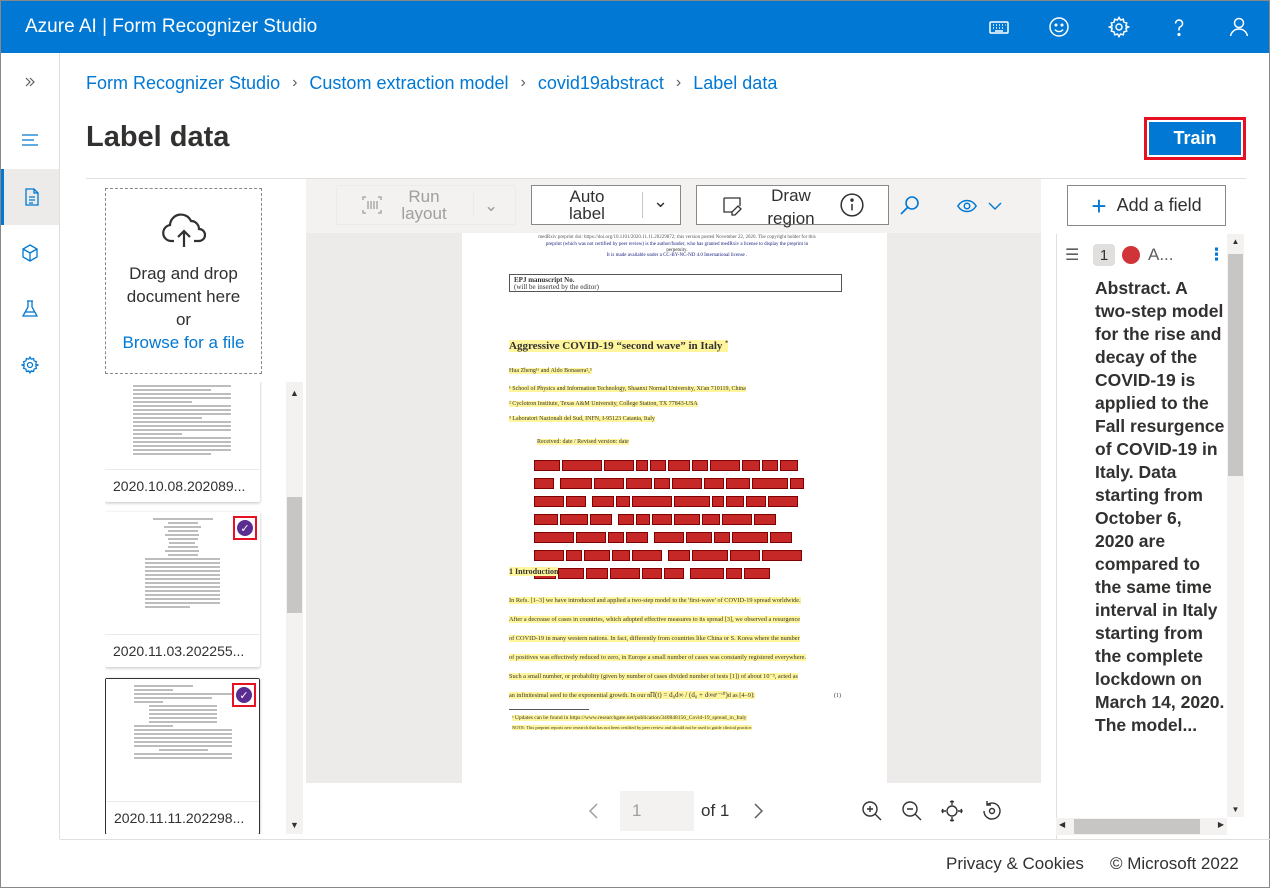  I want to click on document-preview: ✓, so click(182, 740).